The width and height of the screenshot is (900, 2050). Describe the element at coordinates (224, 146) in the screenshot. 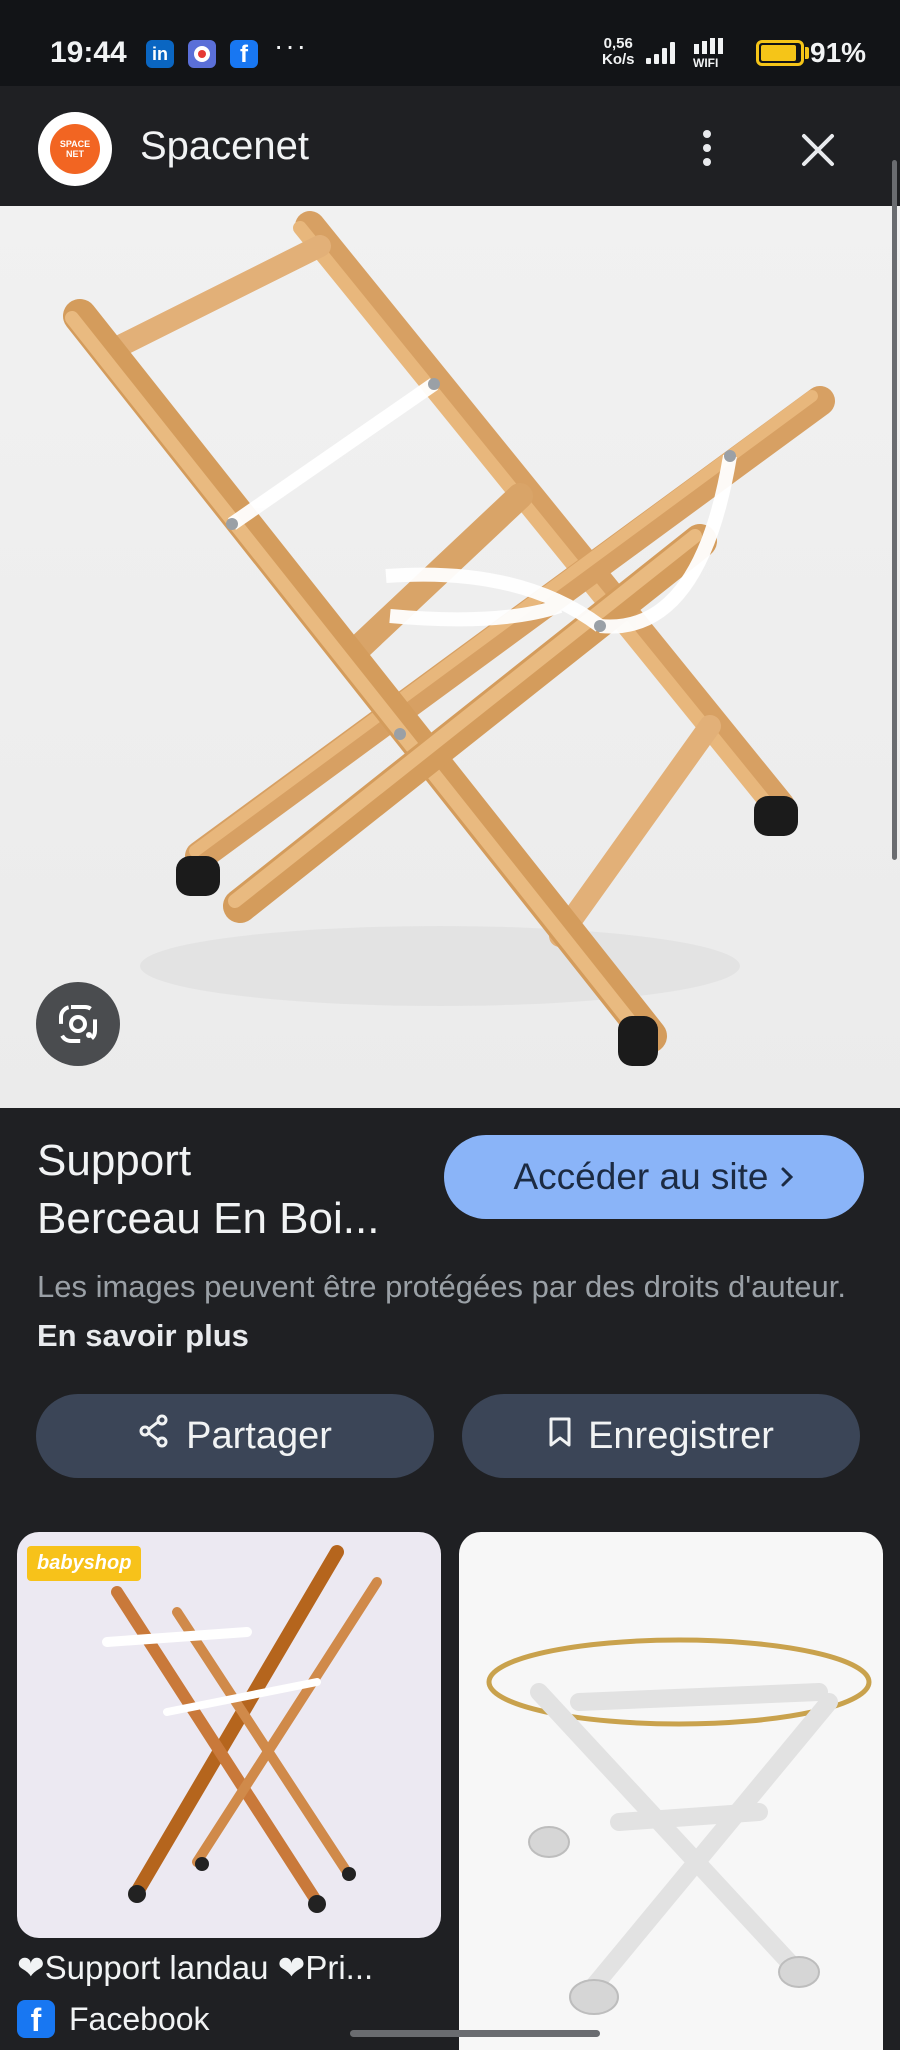

I see `site-name: Spacenet` at that location.